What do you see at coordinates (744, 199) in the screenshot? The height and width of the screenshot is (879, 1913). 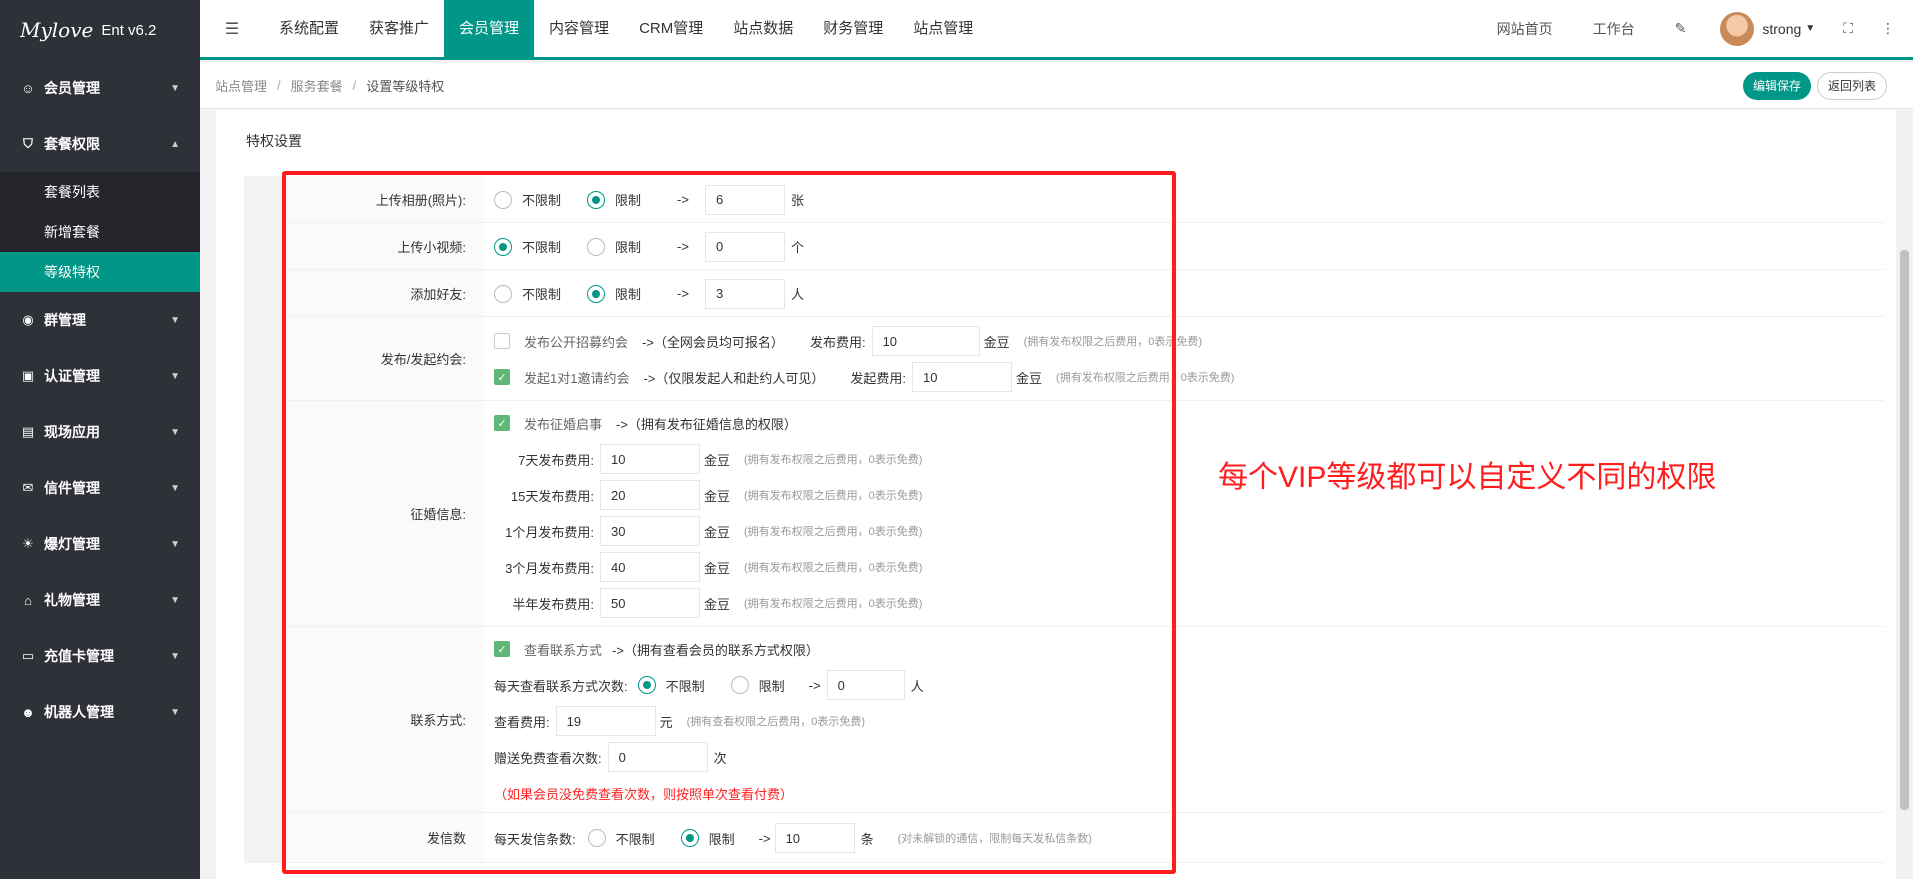 I see `album-limit-input: 6` at bounding box center [744, 199].